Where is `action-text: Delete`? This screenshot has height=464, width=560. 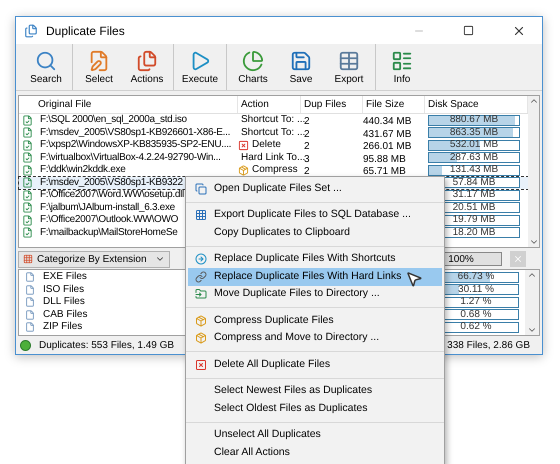
action-text: Delete is located at coordinates (266, 145).